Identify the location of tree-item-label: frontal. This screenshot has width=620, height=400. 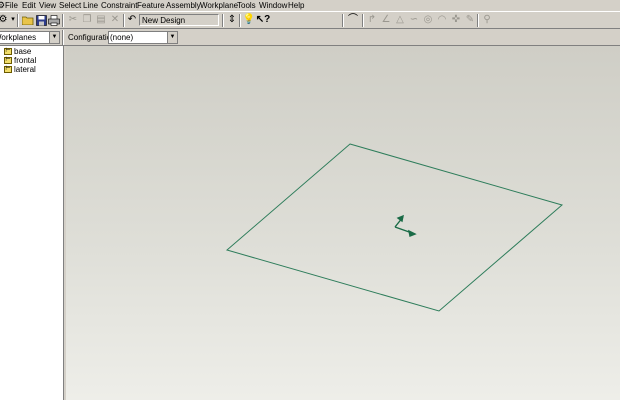
(25, 60).